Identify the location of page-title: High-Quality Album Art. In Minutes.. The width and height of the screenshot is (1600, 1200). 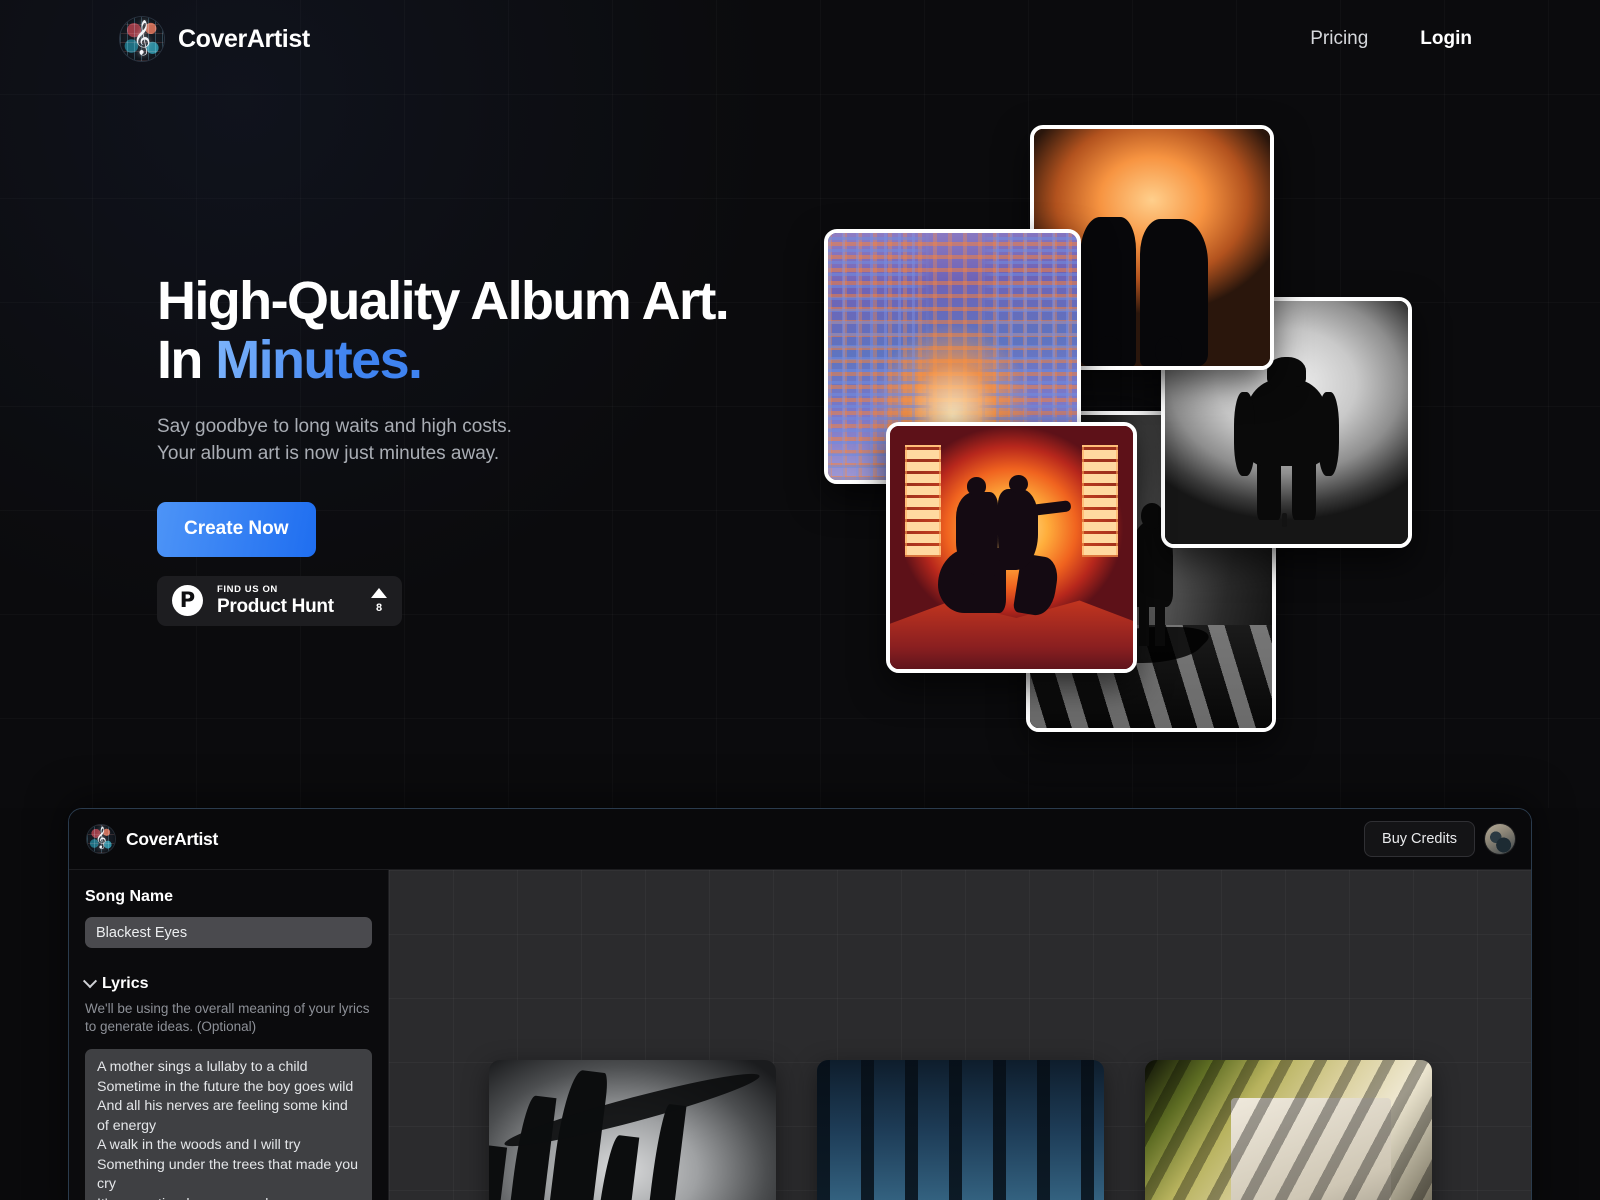
(487, 331).